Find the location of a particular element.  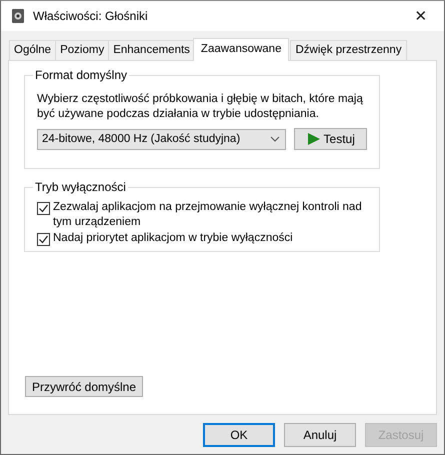

description-text: Wybierz częstotliwość próbkowania i głębię w bitach, które mają być używane podczas działania w trybie udostępniania. is located at coordinates (200, 107).